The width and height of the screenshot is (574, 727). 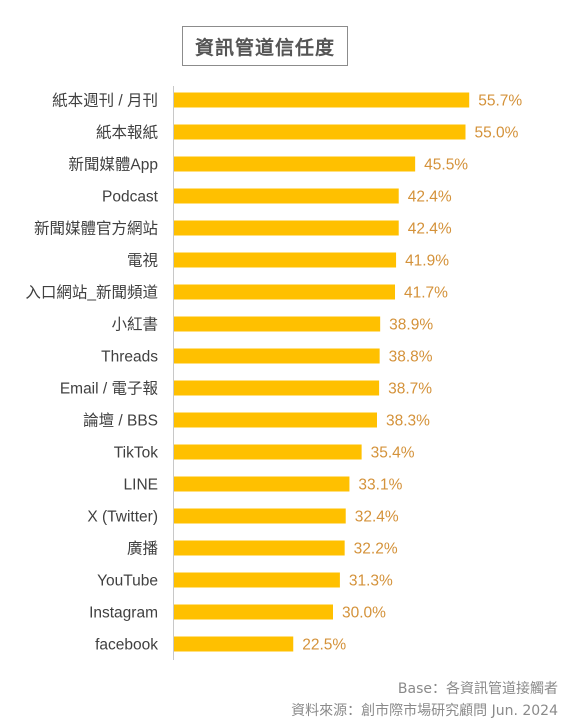 What do you see at coordinates (91, 293) in the screenshot?
I see `category-label: 入口網站_新聞頻道` at bounding box center [91, 293].